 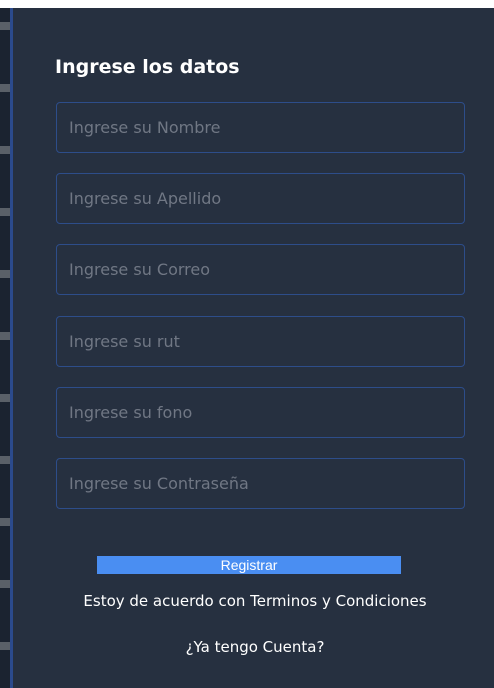 What do you see at coordinates (260, 198) in the screenshot?
I see `last-name-input` at bounding box center [260, 198].